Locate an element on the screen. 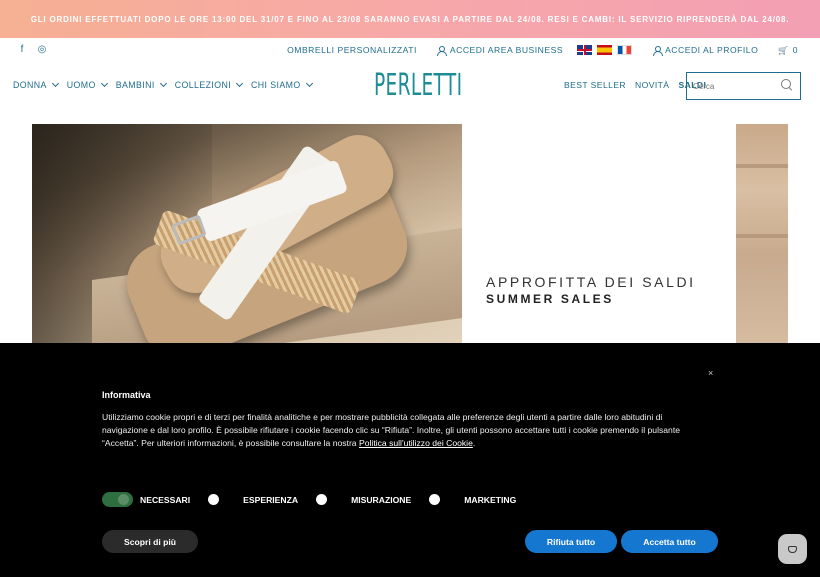  cookie-title: Informativa is located at coordinates (126, 395).